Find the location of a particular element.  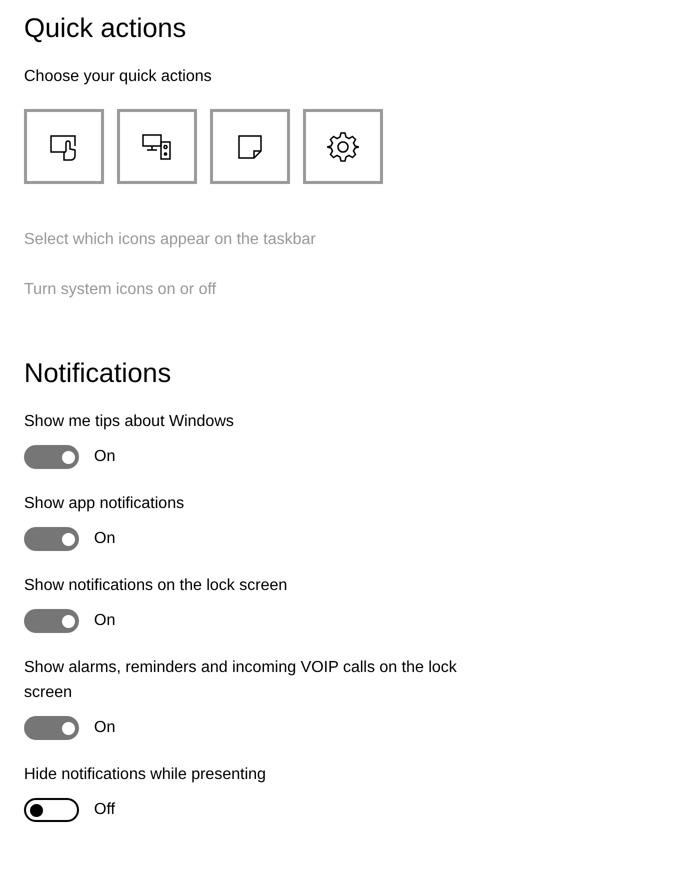

settings-icon is located at coordinates (343, 146).